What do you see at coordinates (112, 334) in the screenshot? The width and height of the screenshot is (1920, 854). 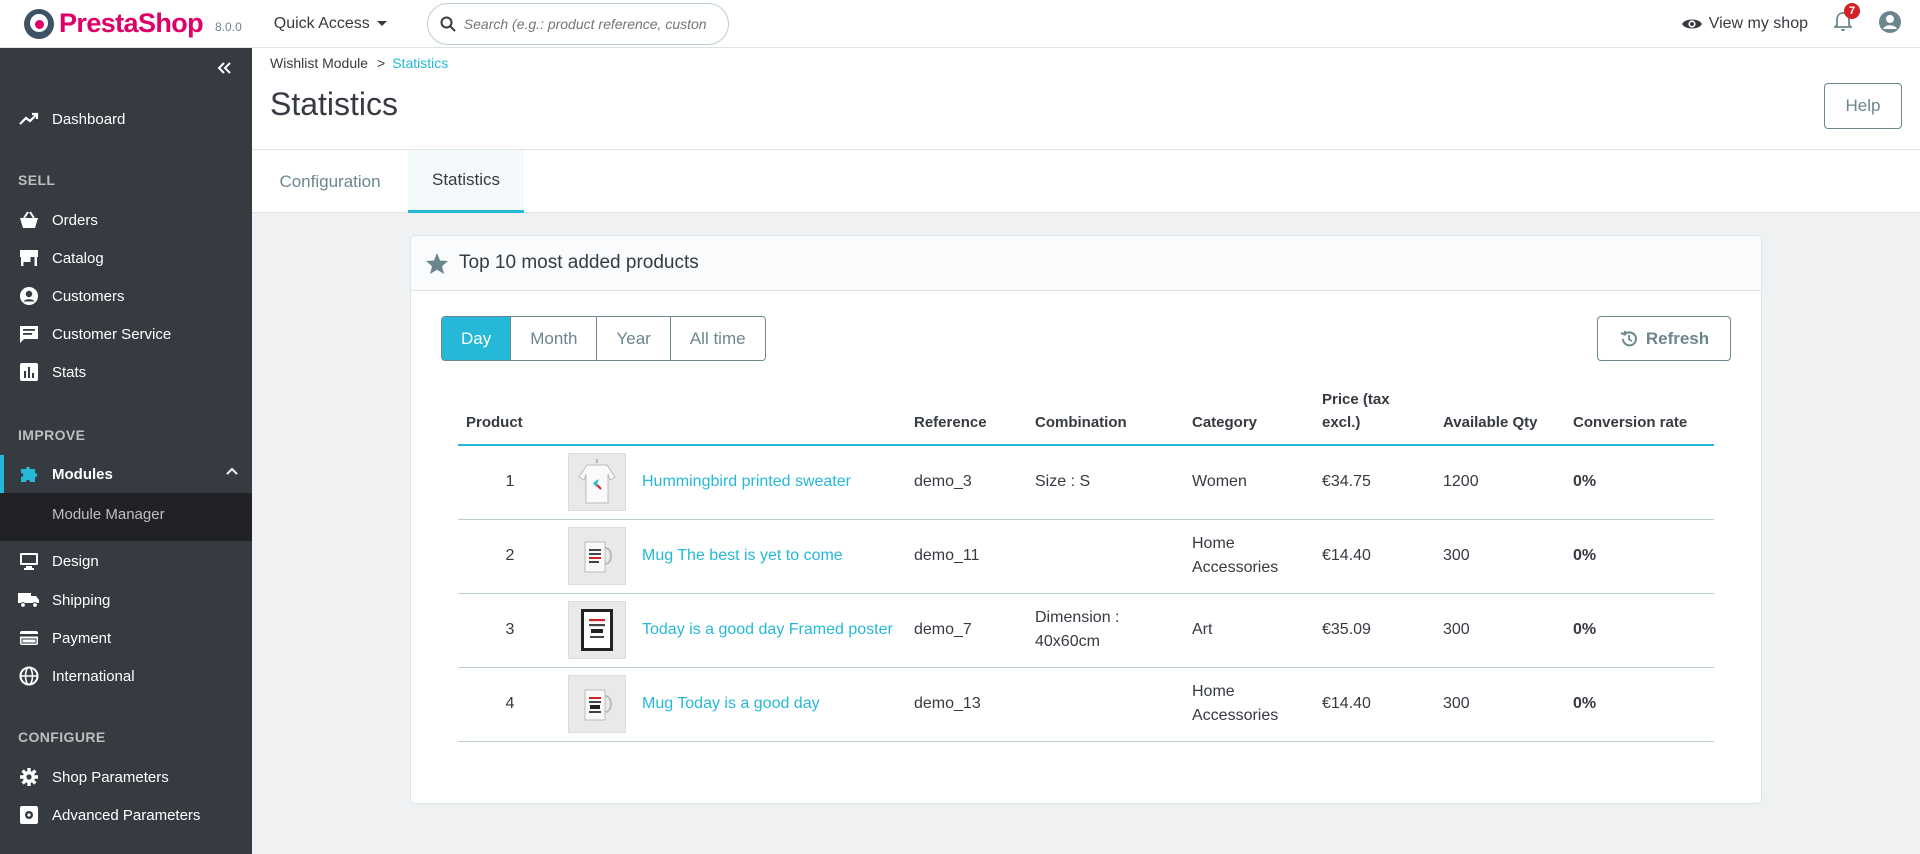 I see `sidebar-item-label: Customer Service` at bounding box center [112, 334].